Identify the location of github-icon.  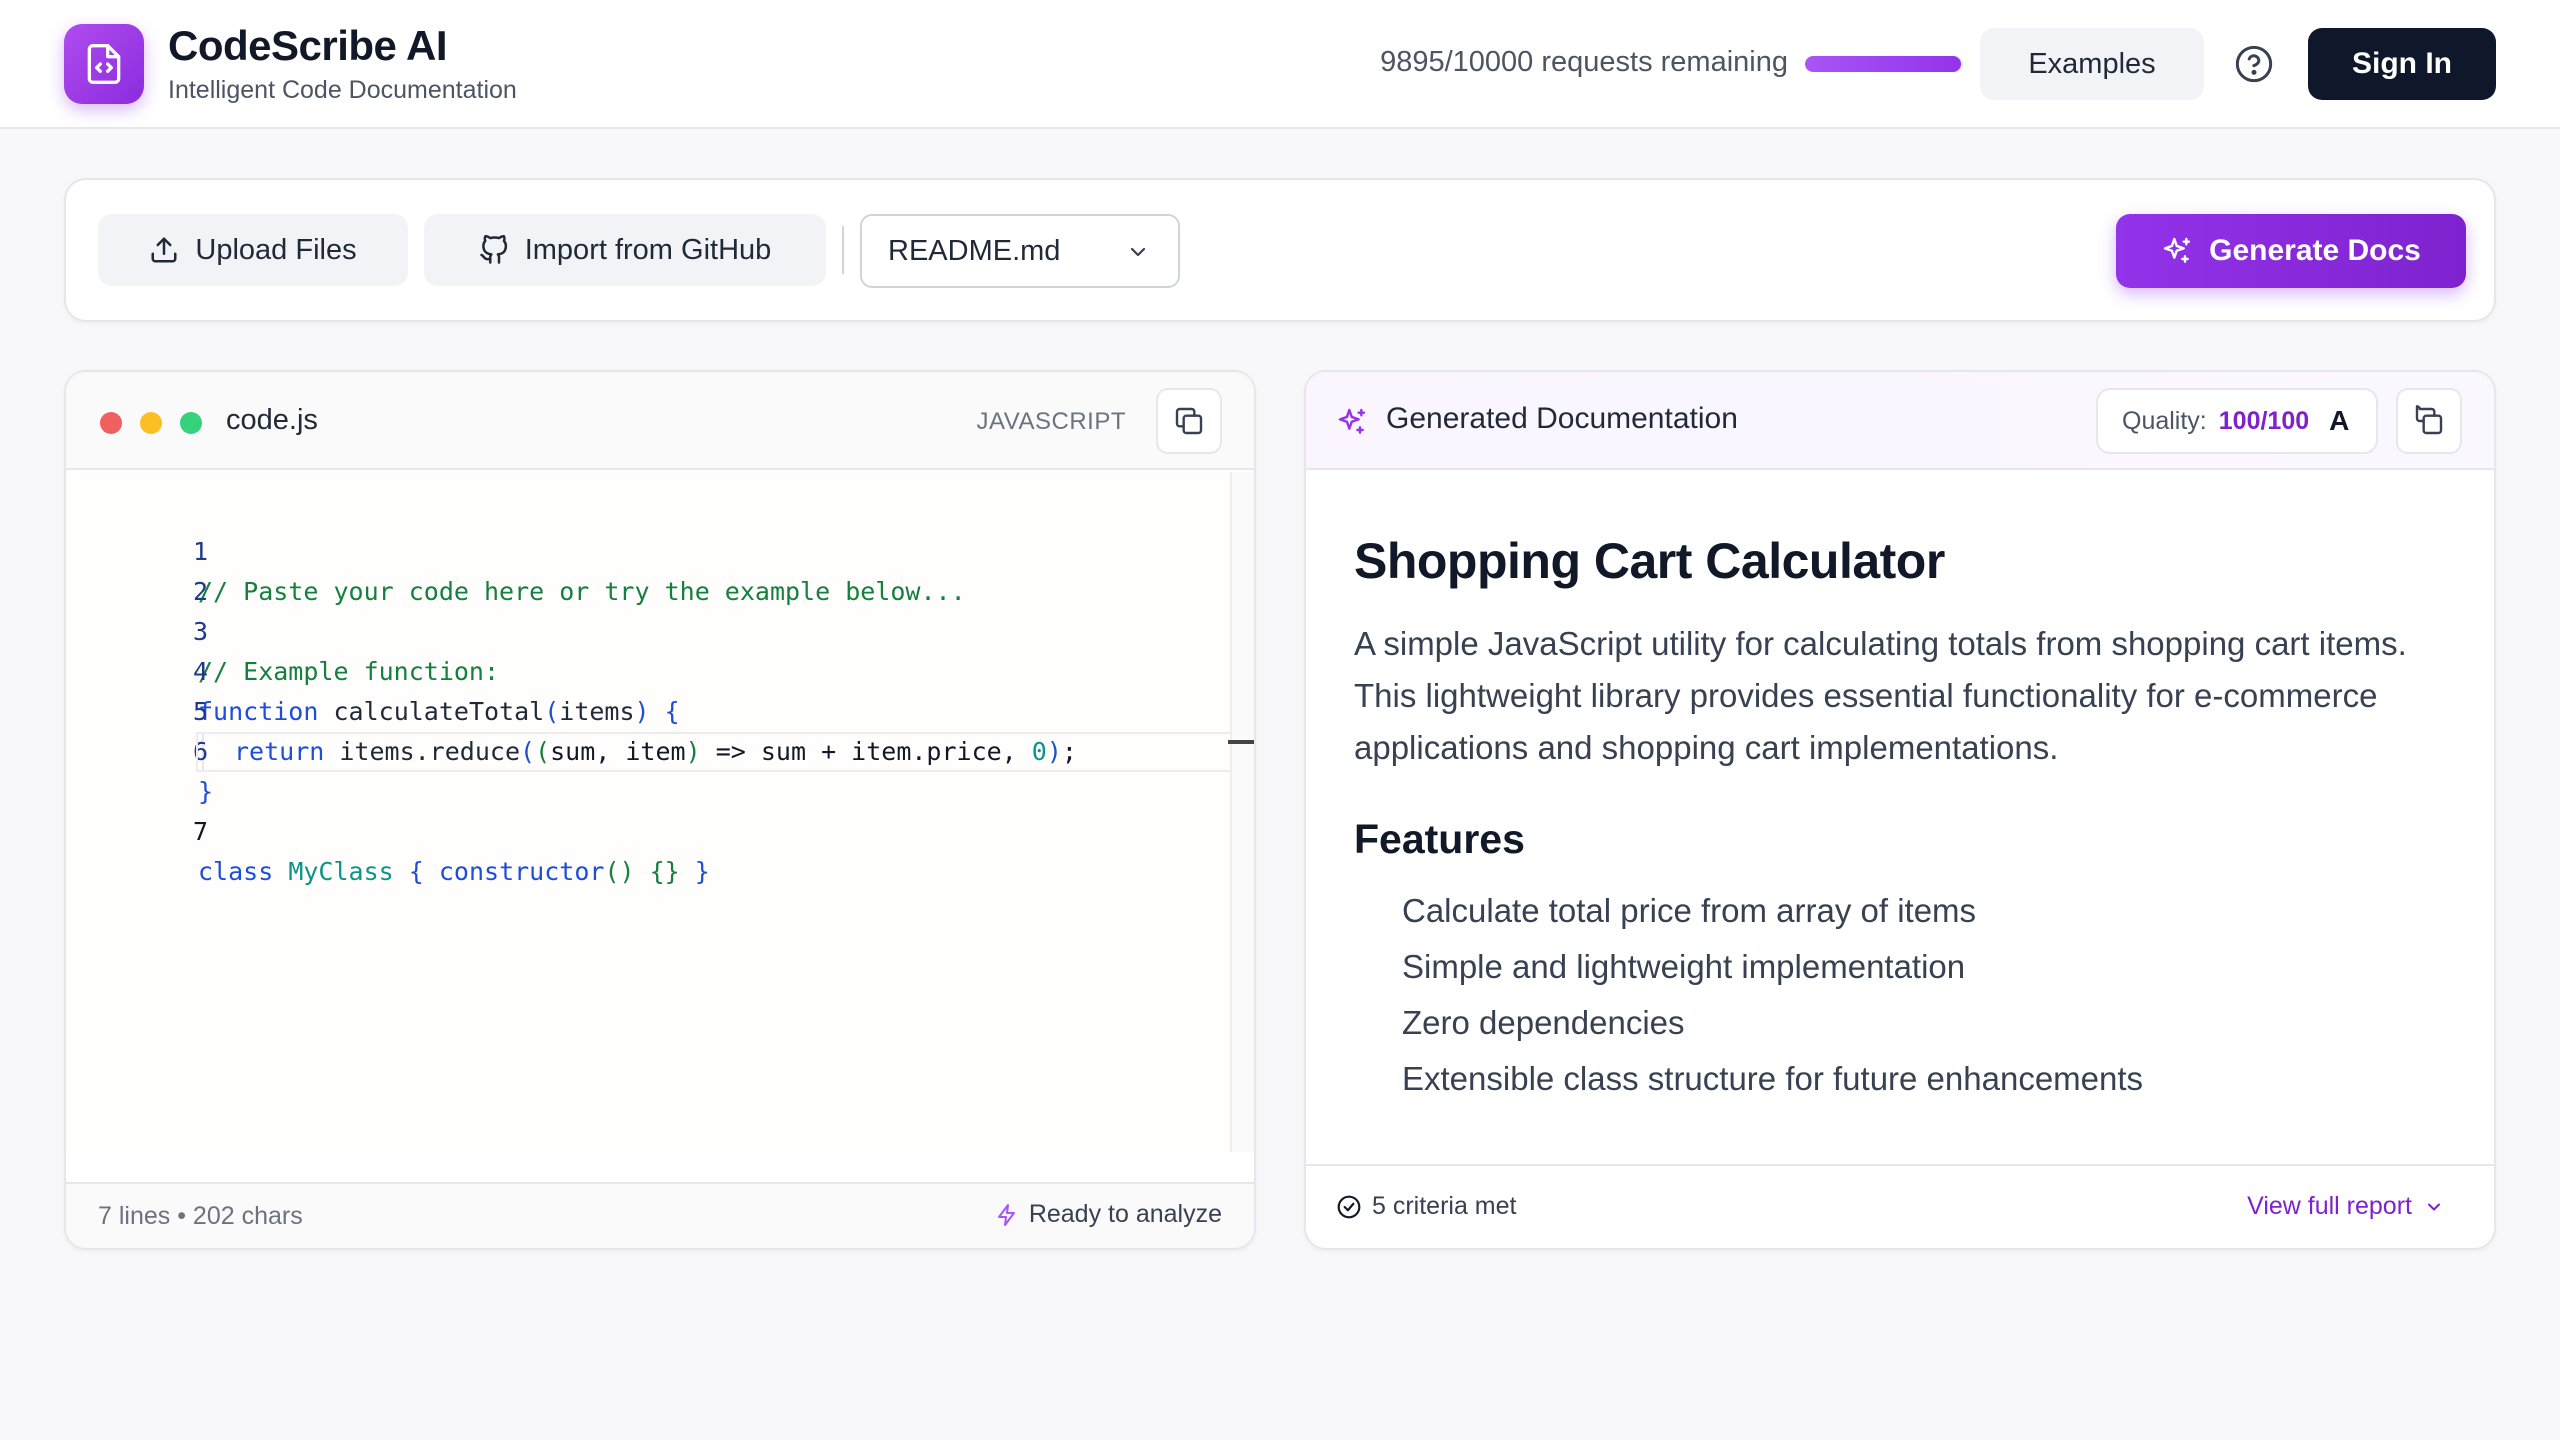
(493, 249).